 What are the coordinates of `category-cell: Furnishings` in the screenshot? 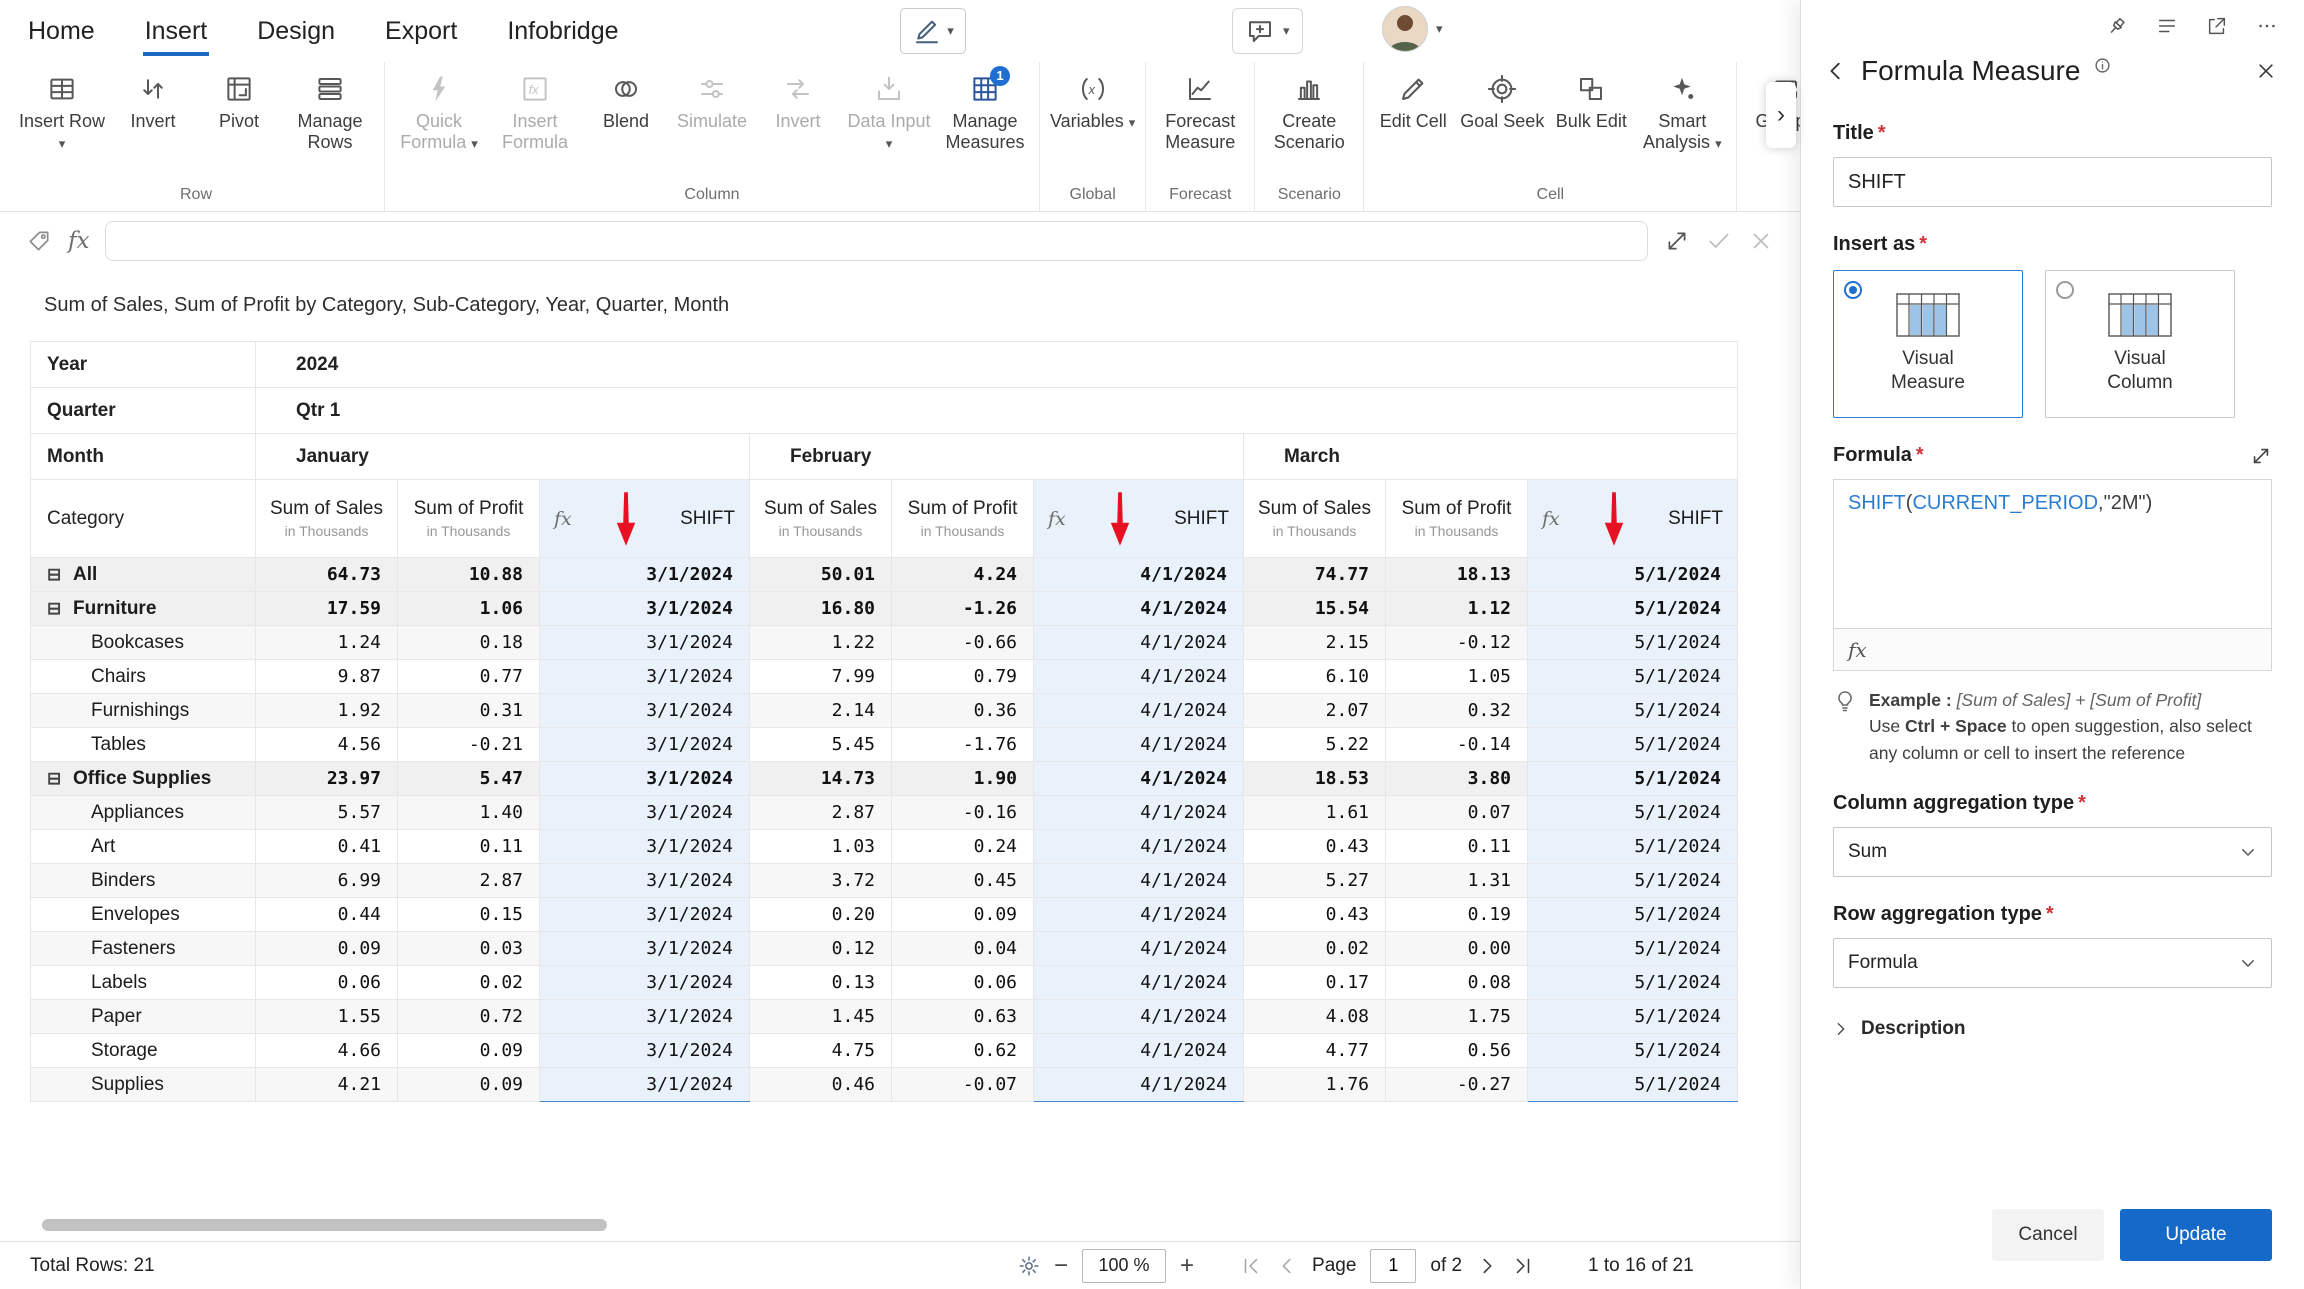 It's located at (143, 710).